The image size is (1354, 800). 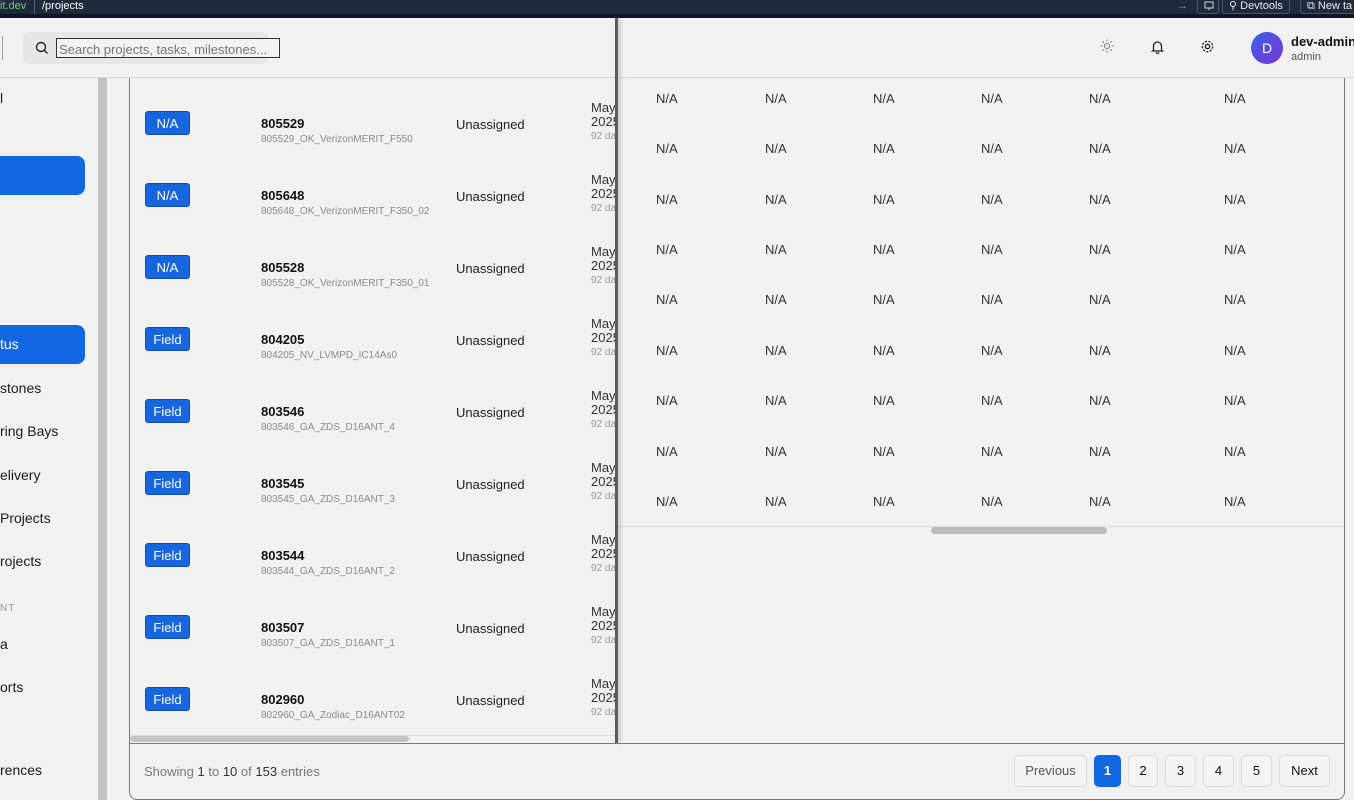 I want to click on gear-icon, so click(x=1208, y=47).